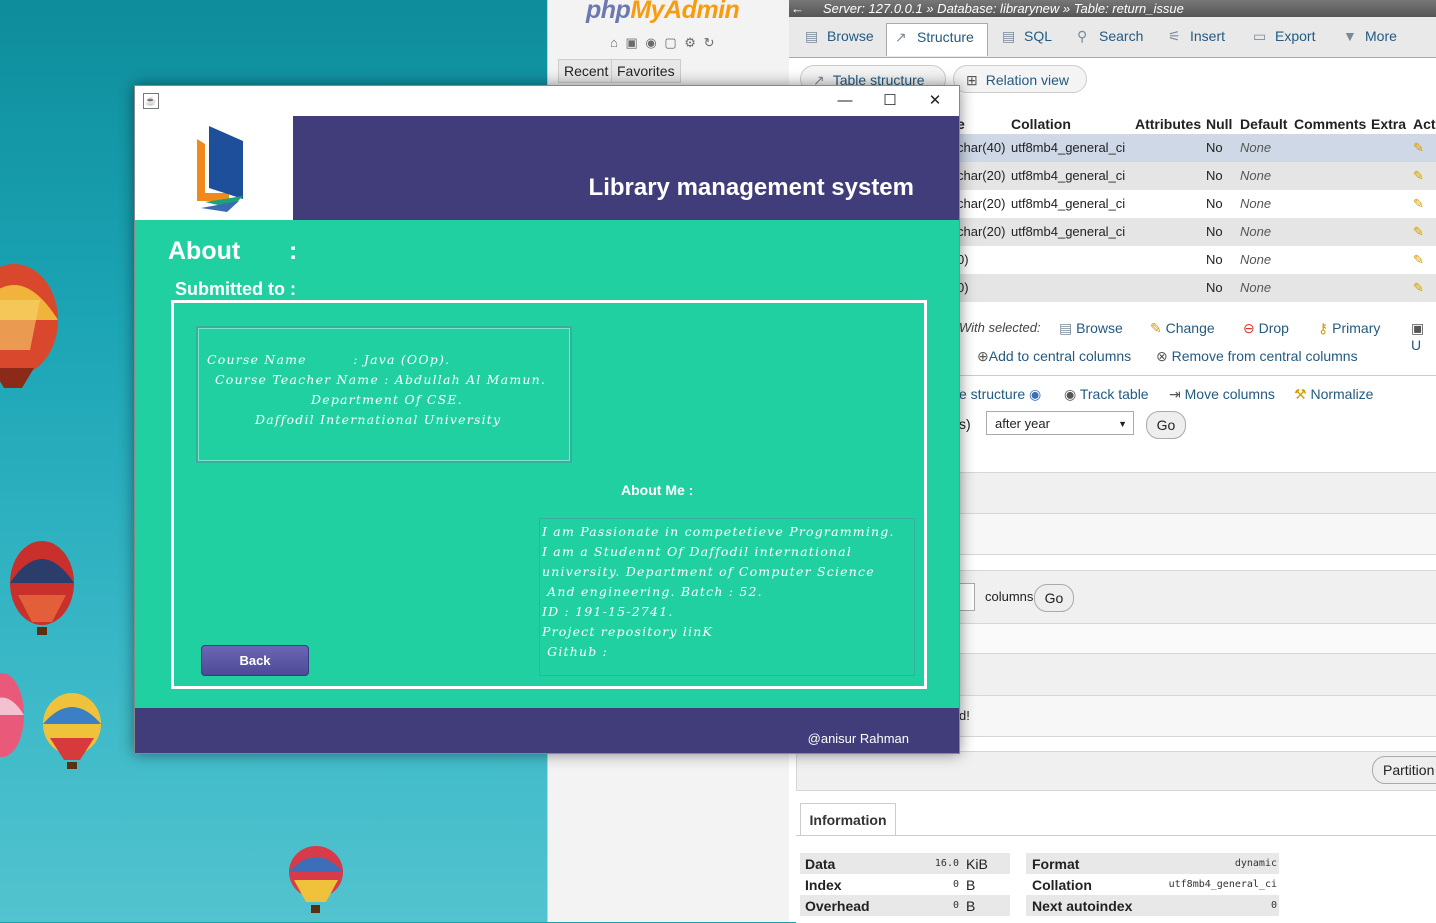 The width and height of the screenshot is (1436, 923). Describe the element at coordinates (1219, 124) in the screenshot. I see `col-null-header: Null` at that location.